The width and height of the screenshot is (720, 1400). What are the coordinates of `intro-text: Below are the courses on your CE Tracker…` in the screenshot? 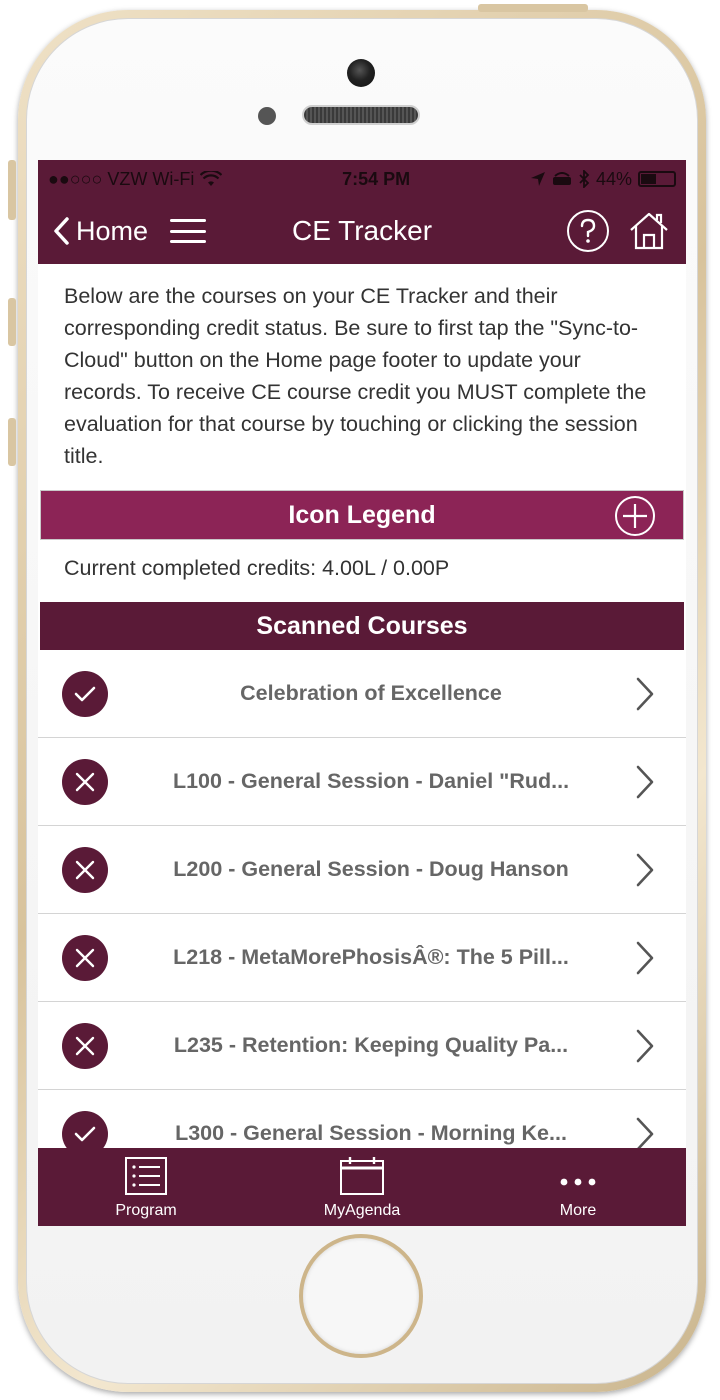 It's located at (355, 376).